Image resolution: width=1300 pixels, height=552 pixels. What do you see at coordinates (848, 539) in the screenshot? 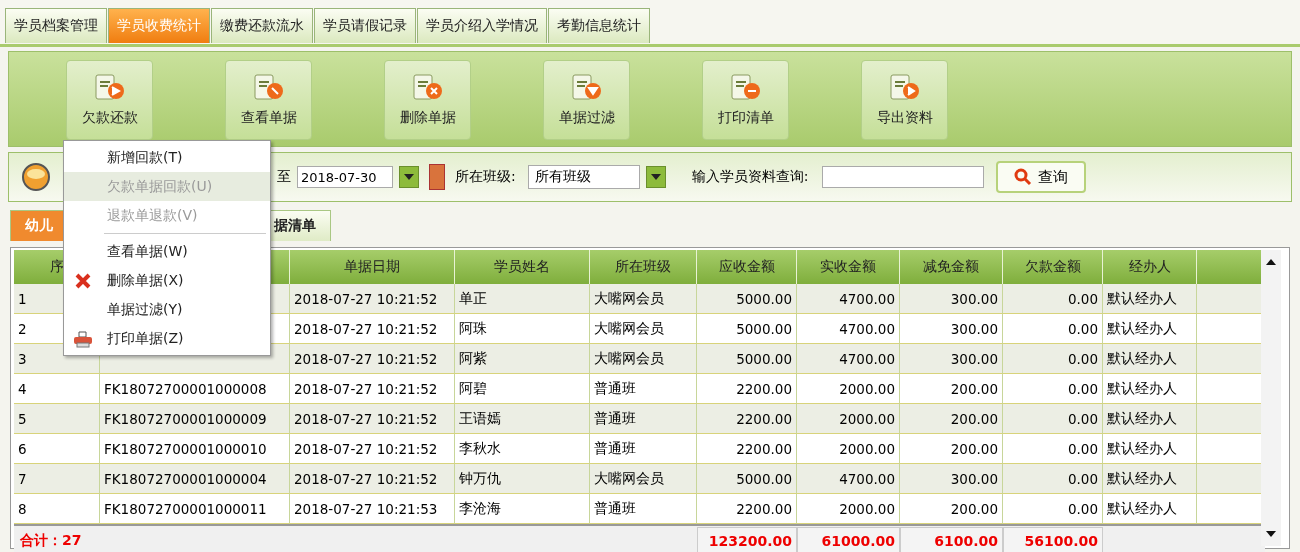
I see `total-amount: 61000.00` at bounding box center [848, 539].